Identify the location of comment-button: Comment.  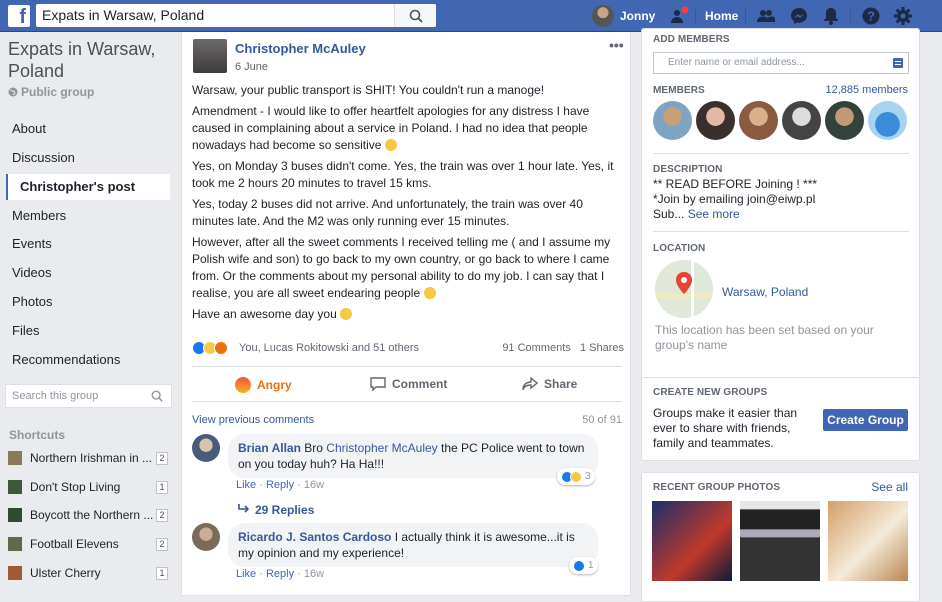
(408, 384).